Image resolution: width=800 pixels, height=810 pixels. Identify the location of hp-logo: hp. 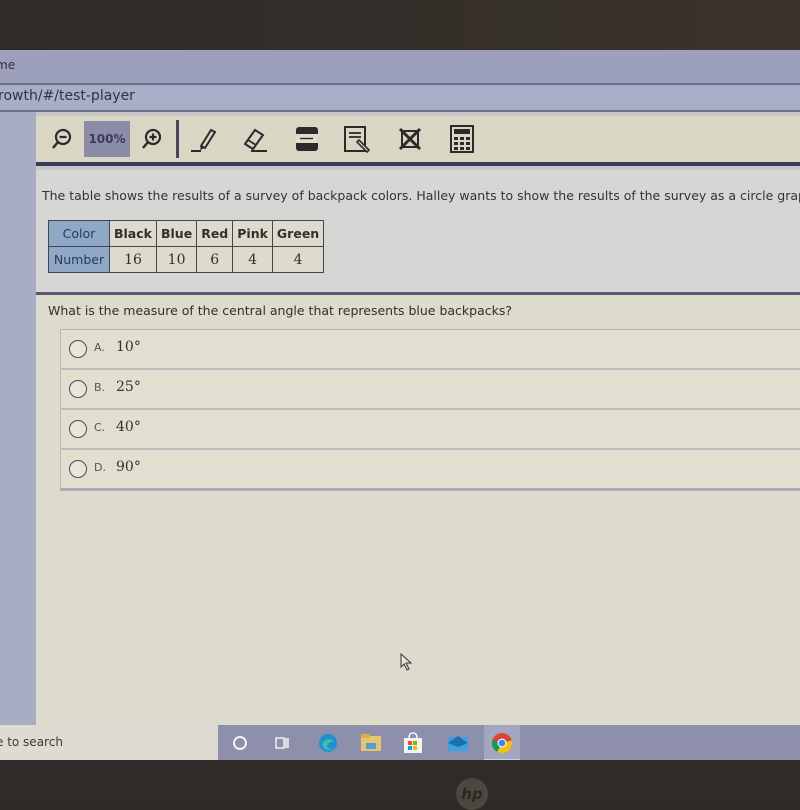
(472, 794).